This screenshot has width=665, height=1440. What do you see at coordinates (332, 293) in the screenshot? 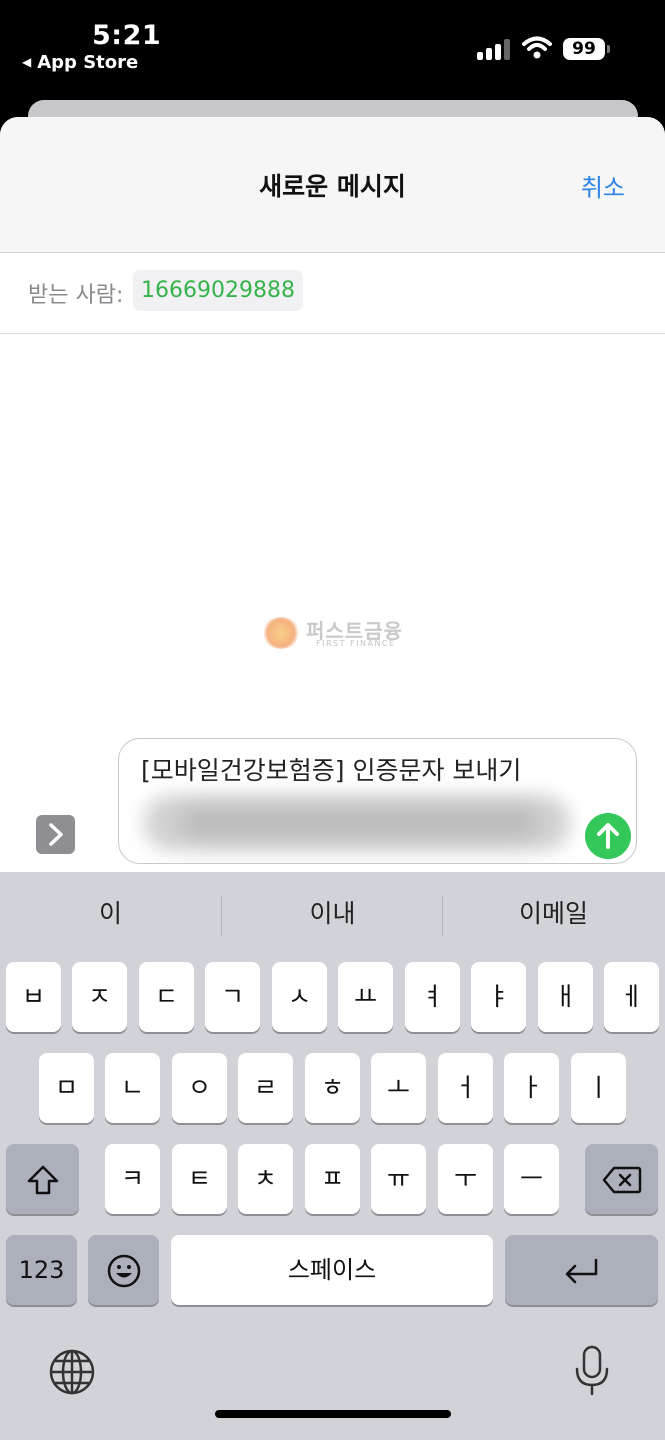
I see `recipient-row: 받는 사람: 16669029888` at bounding box center [332, 293].